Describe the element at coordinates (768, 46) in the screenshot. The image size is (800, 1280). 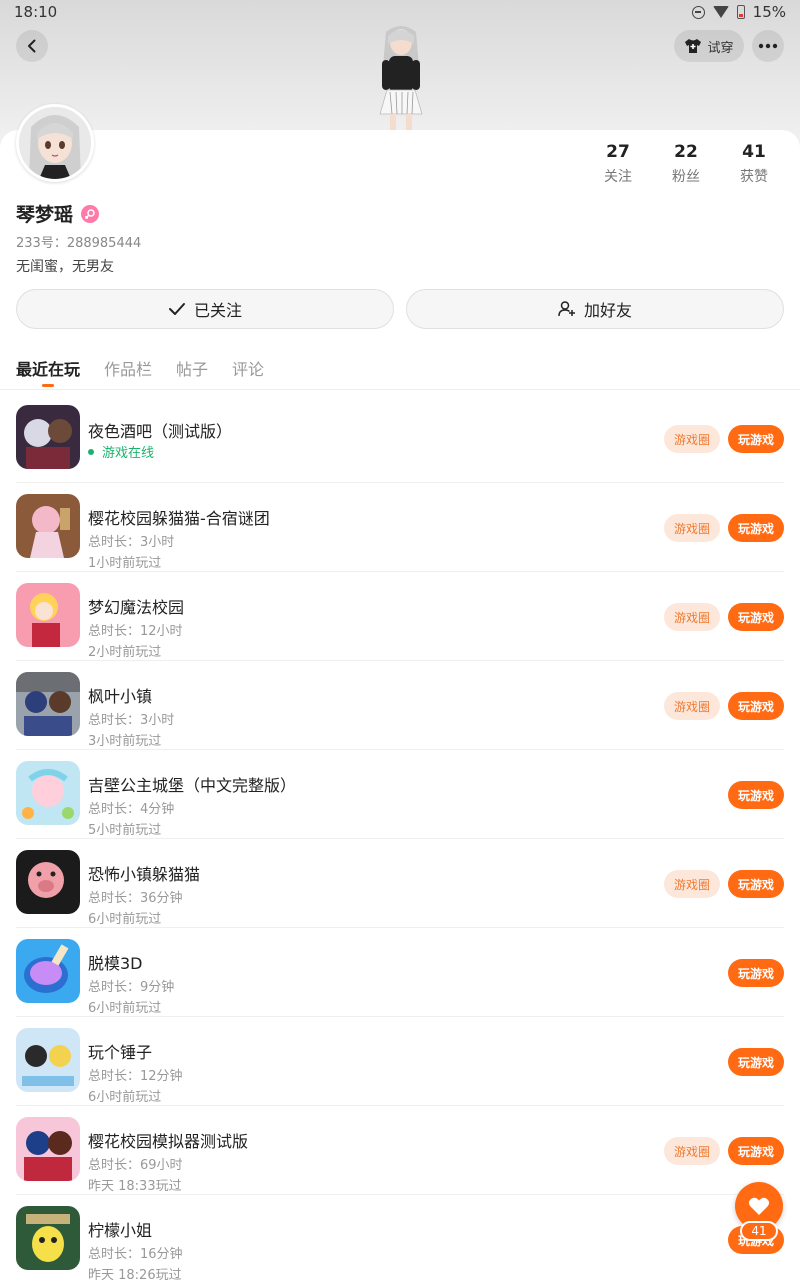
I see `more-button` at that location.